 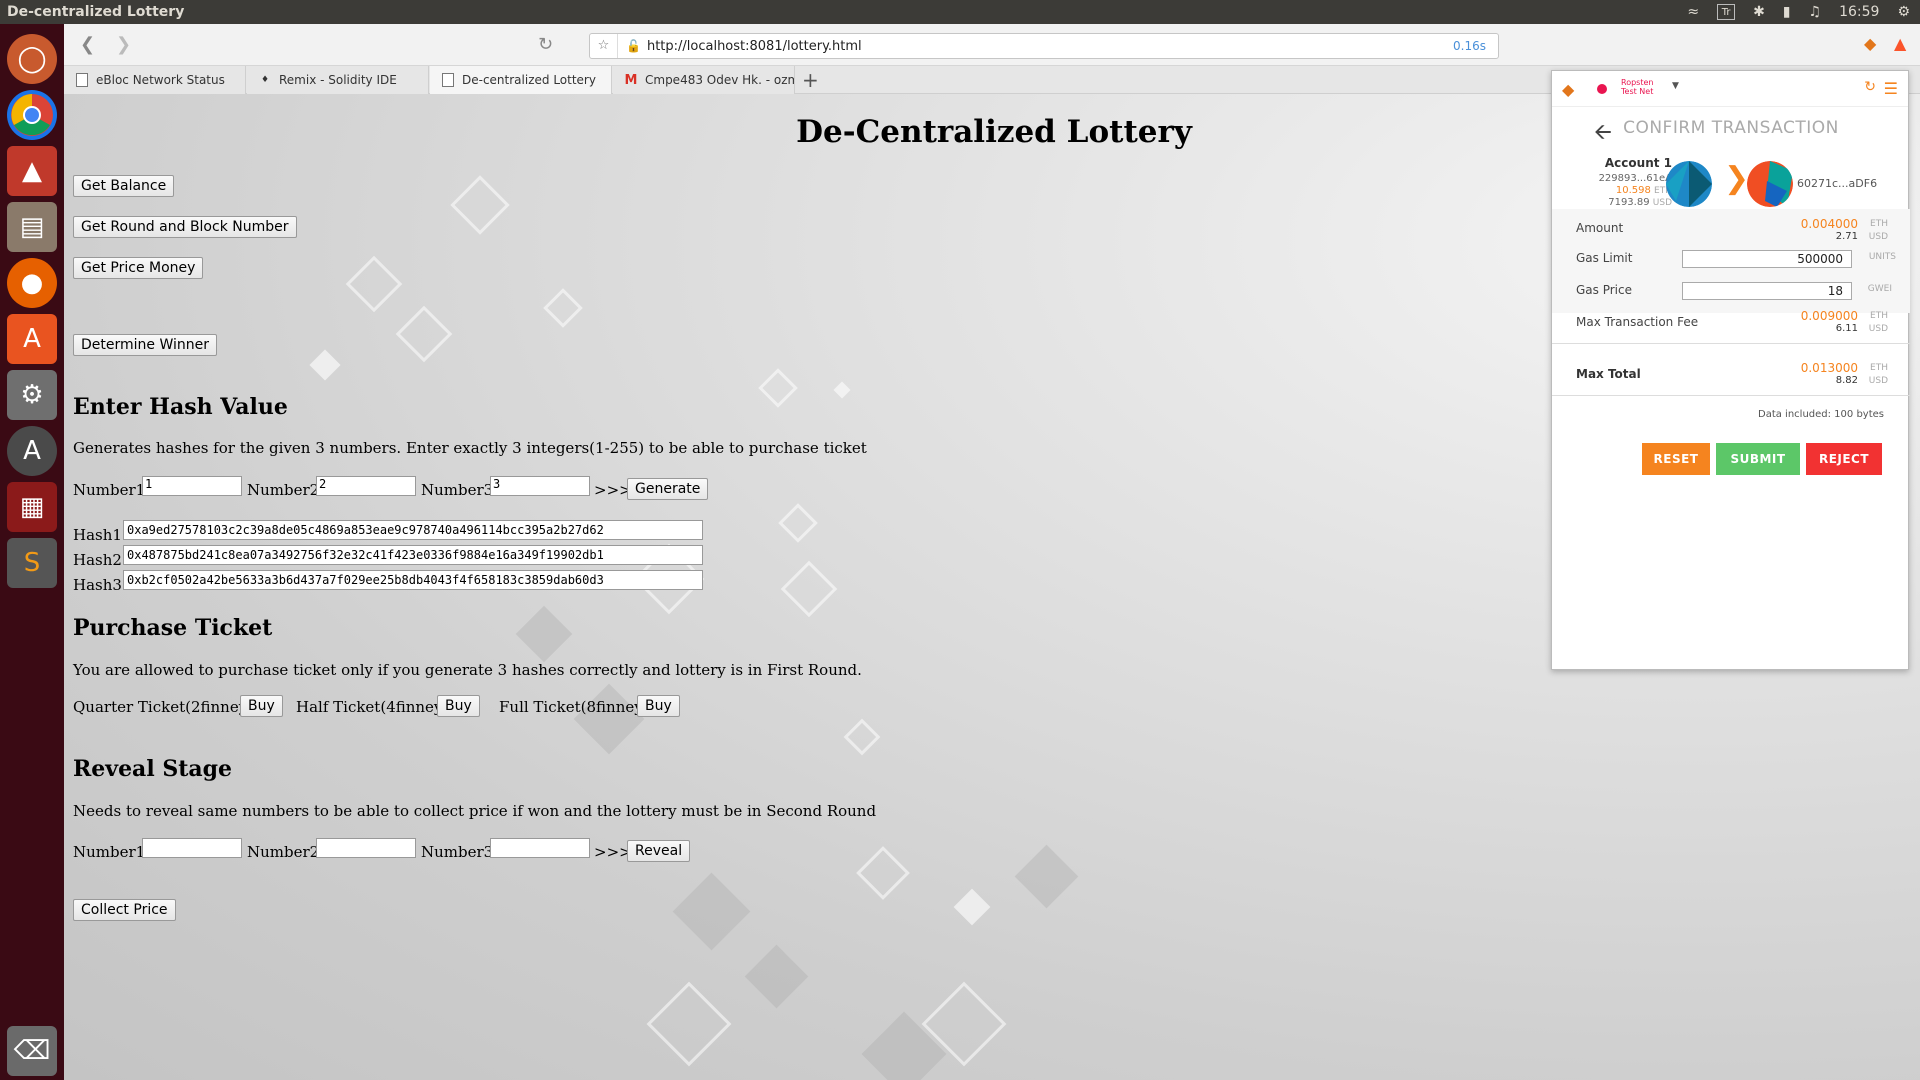 I want to click on remix-icon: ♦, so click(x=265, y=80).